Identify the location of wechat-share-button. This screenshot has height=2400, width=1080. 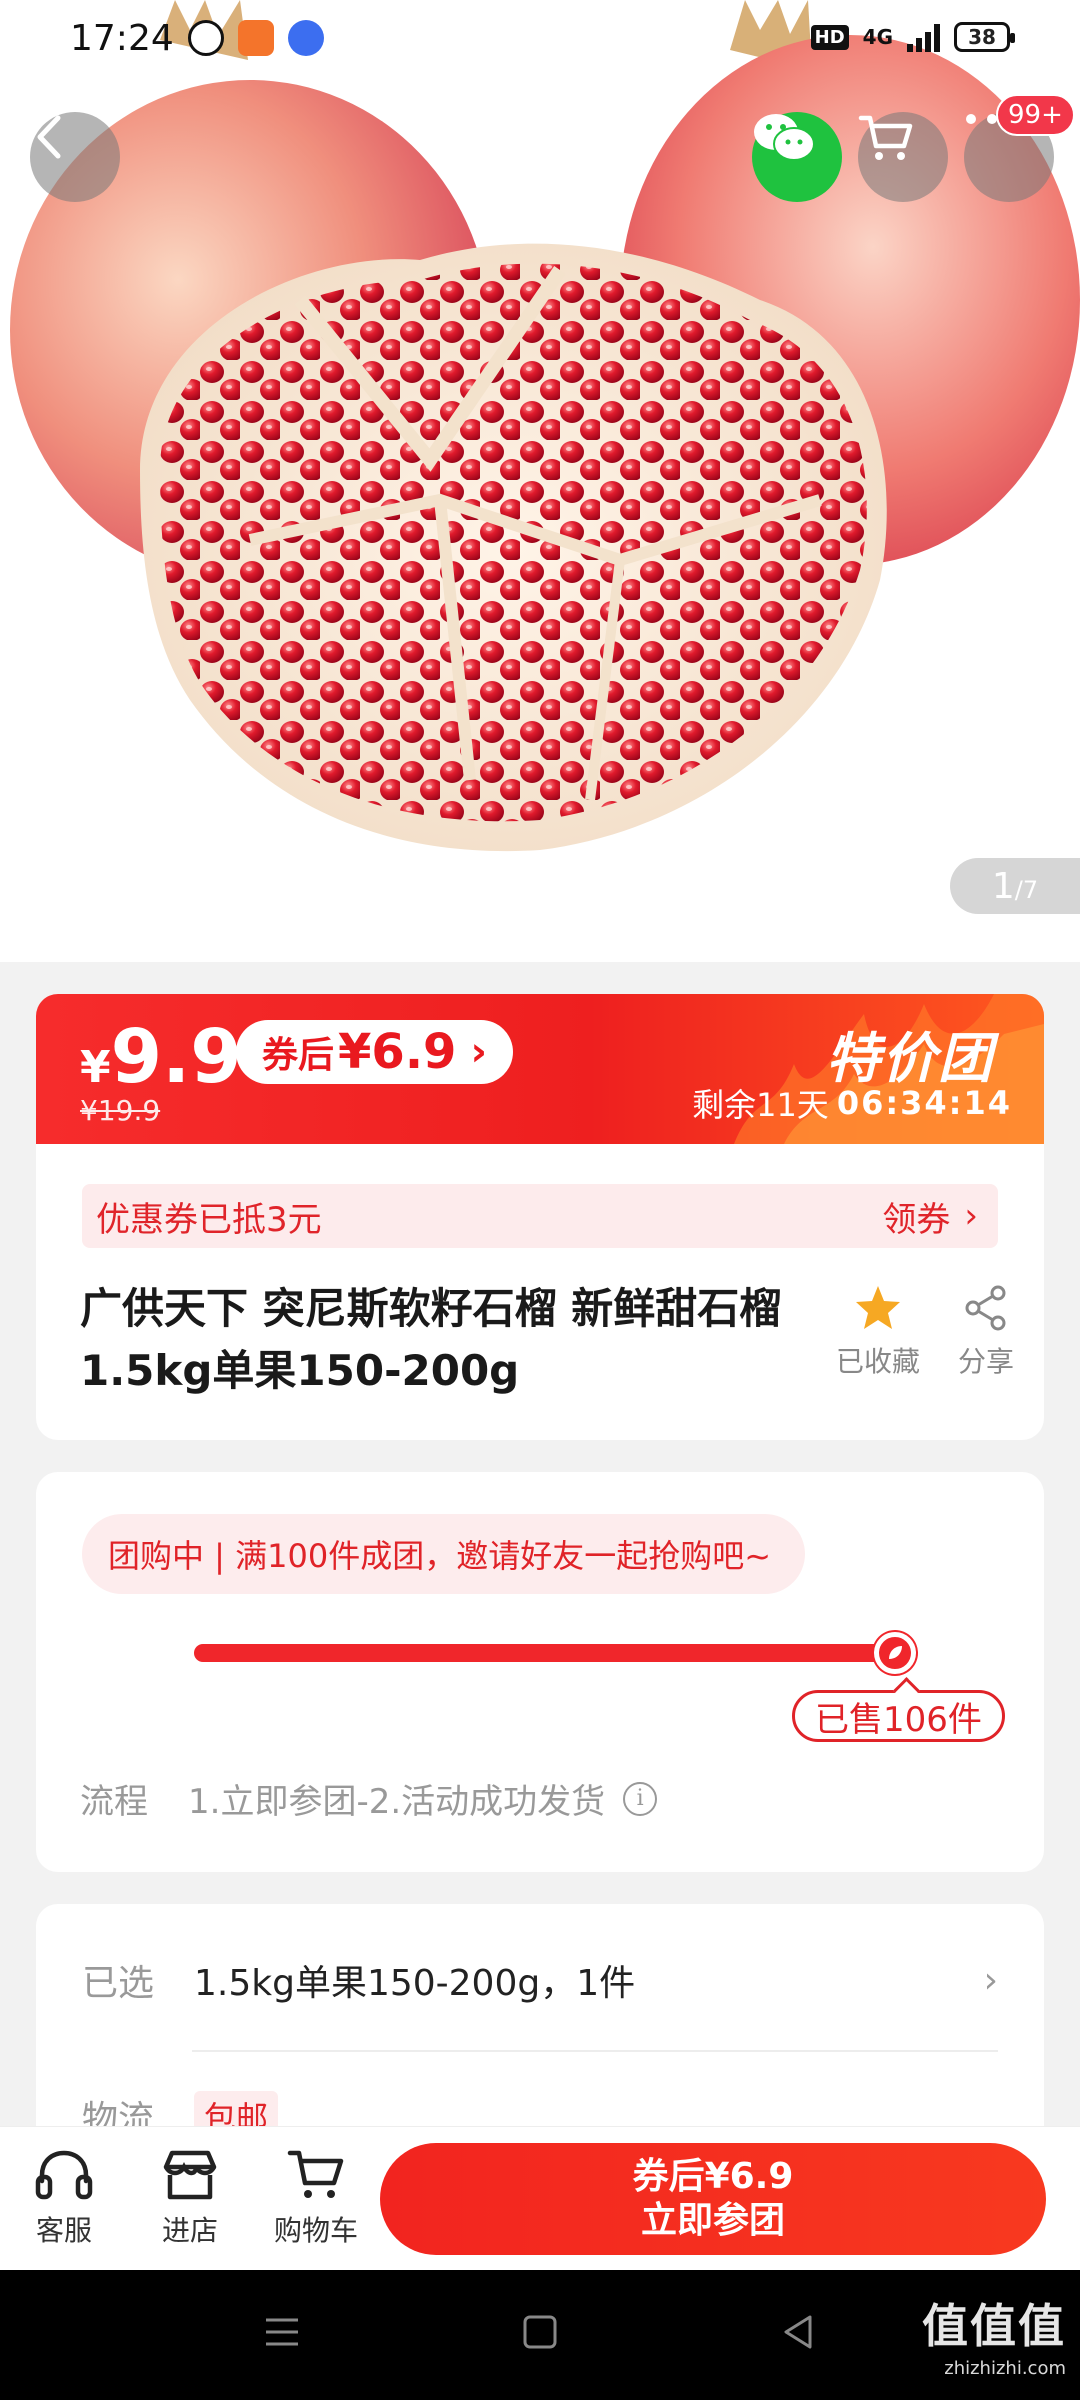
(797, 157).